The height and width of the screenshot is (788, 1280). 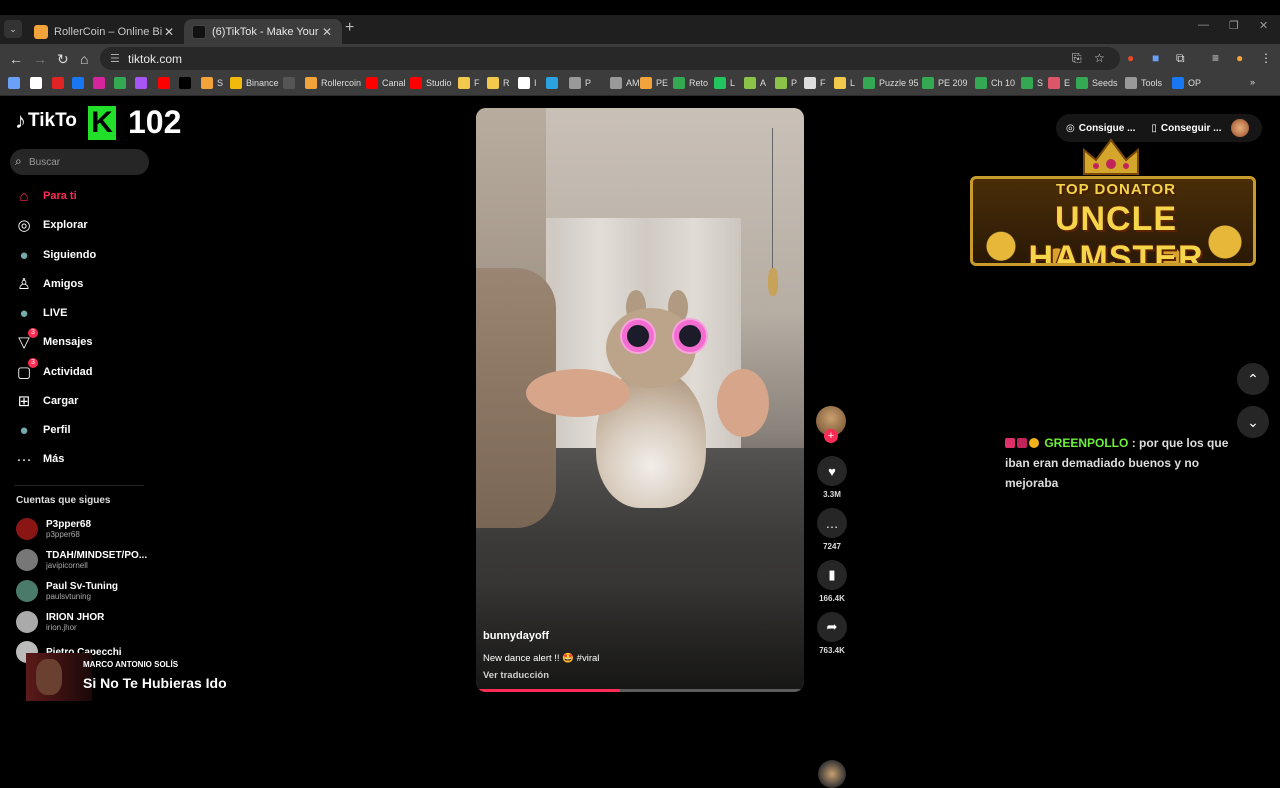 I want to click on bookmark-item: R, so click(x=498, y=83).